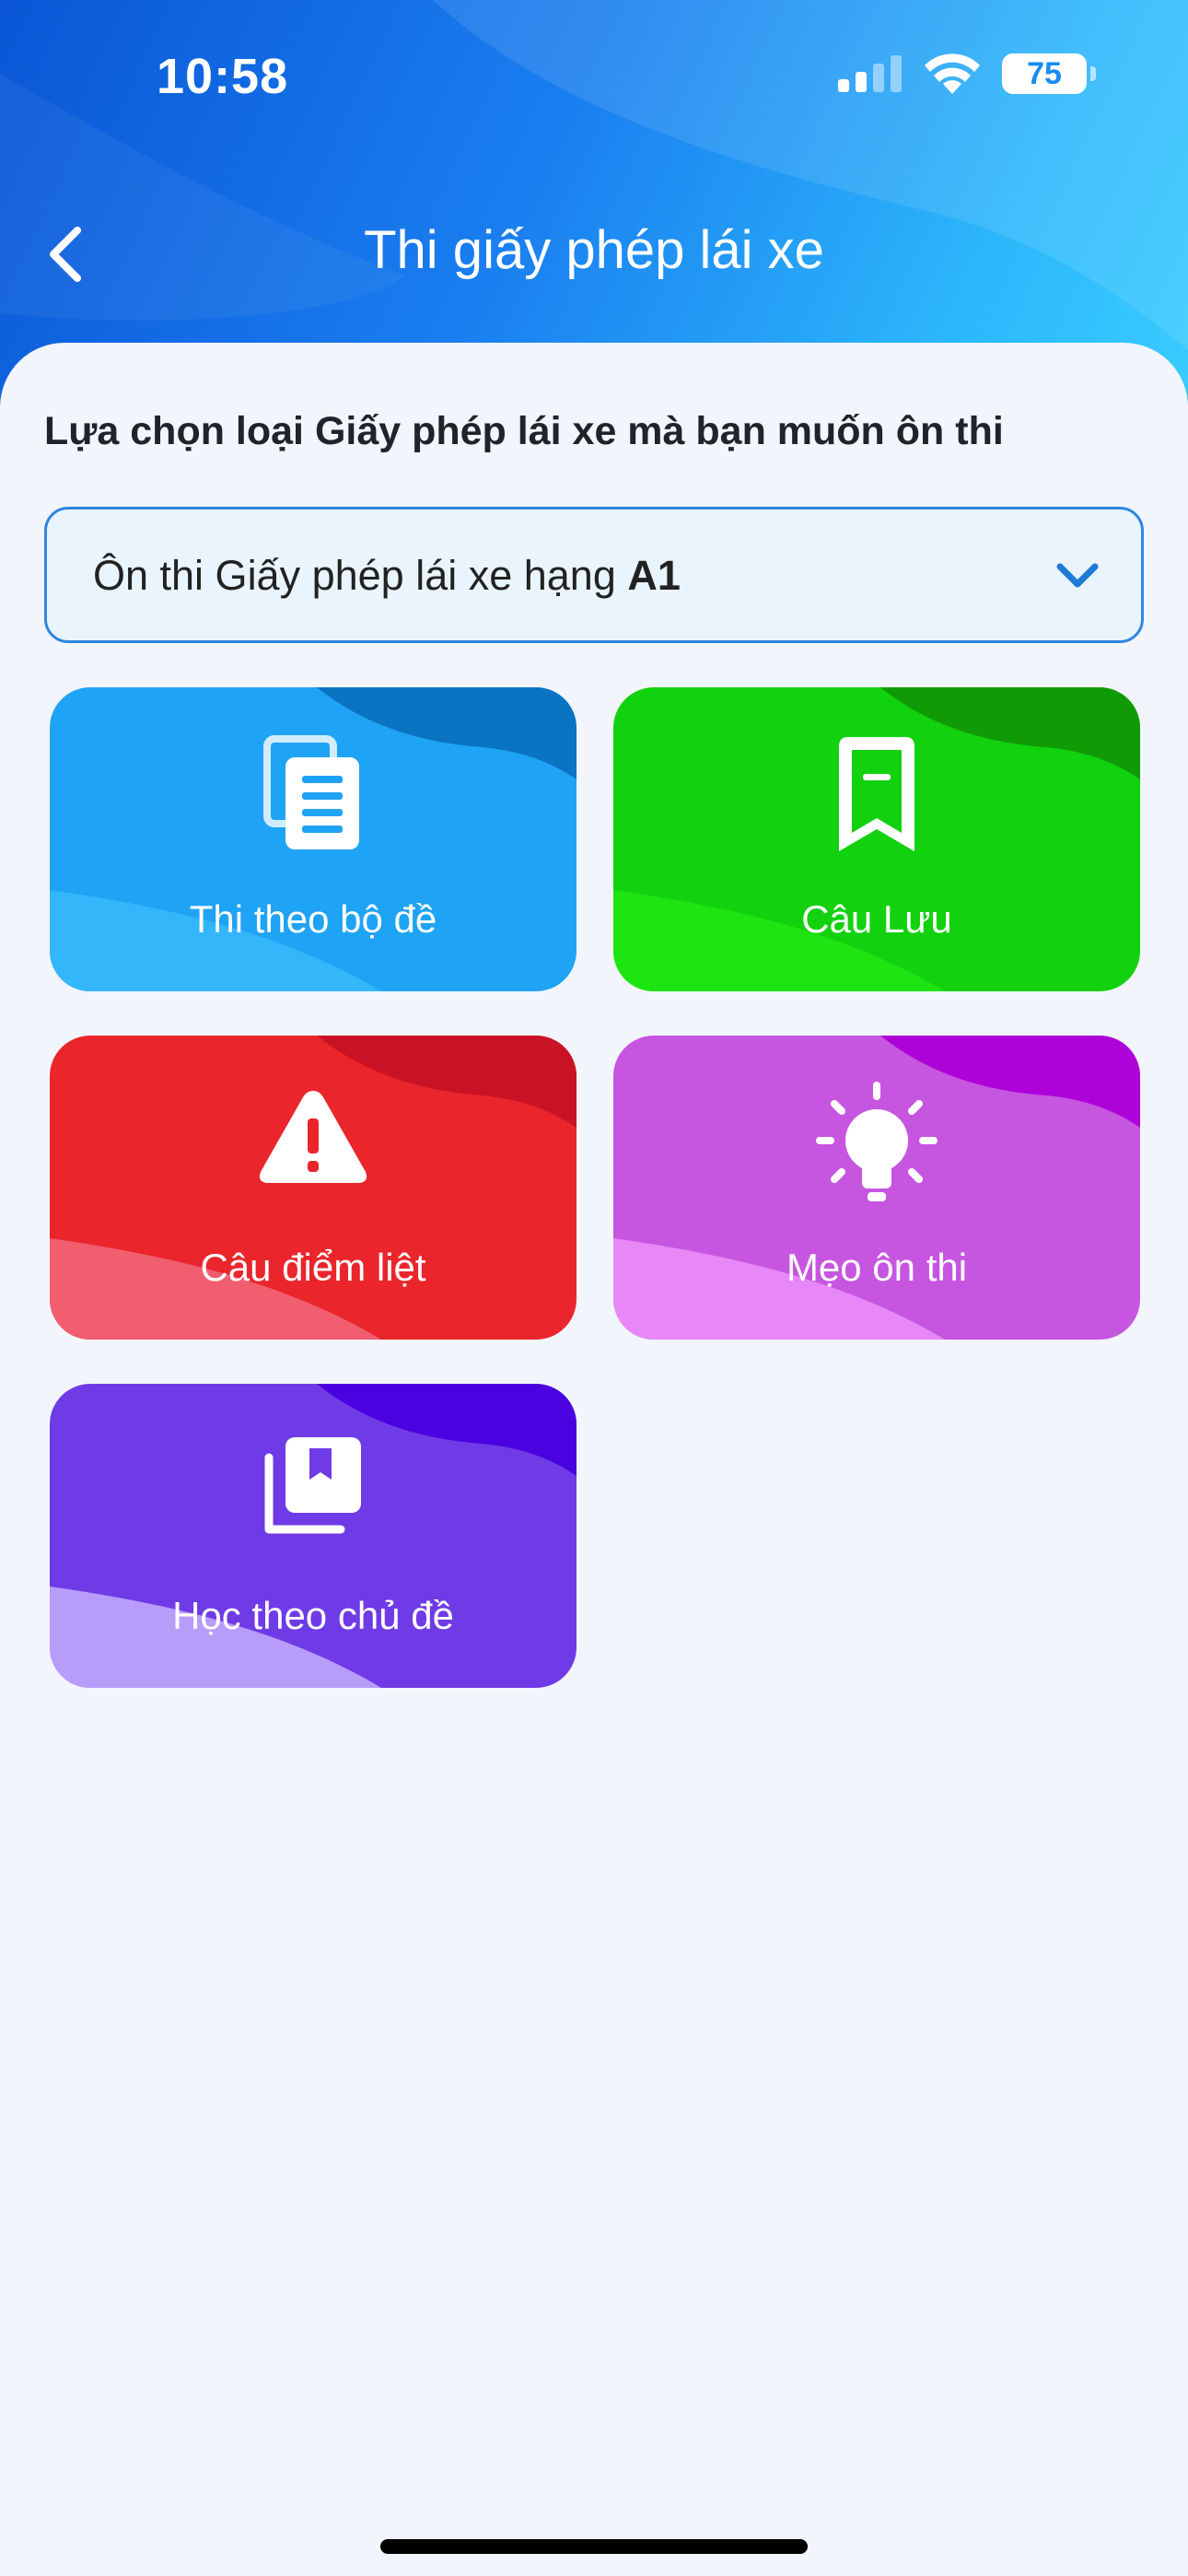 This screenshot has width=1188, height=2576. I want to click on status-time: 10:58, so click(223, 76).